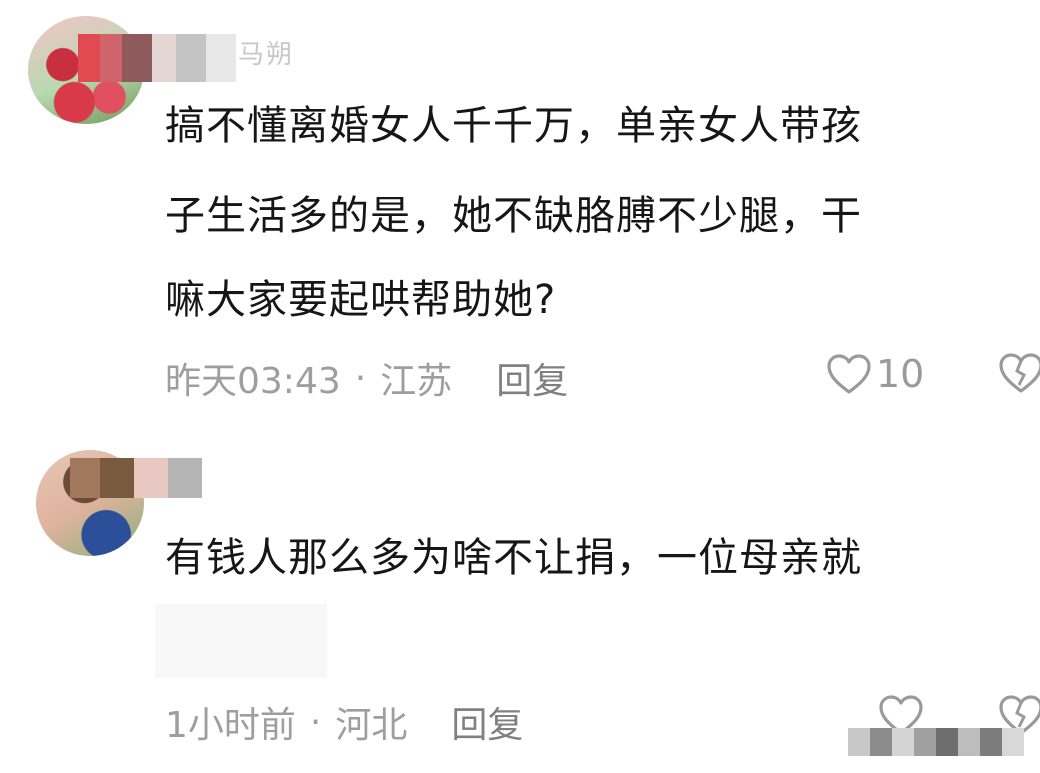 Image resolution: width=1040 pixels, height=773 pixels. I want to click on dislike-button, so click(1019, 373).